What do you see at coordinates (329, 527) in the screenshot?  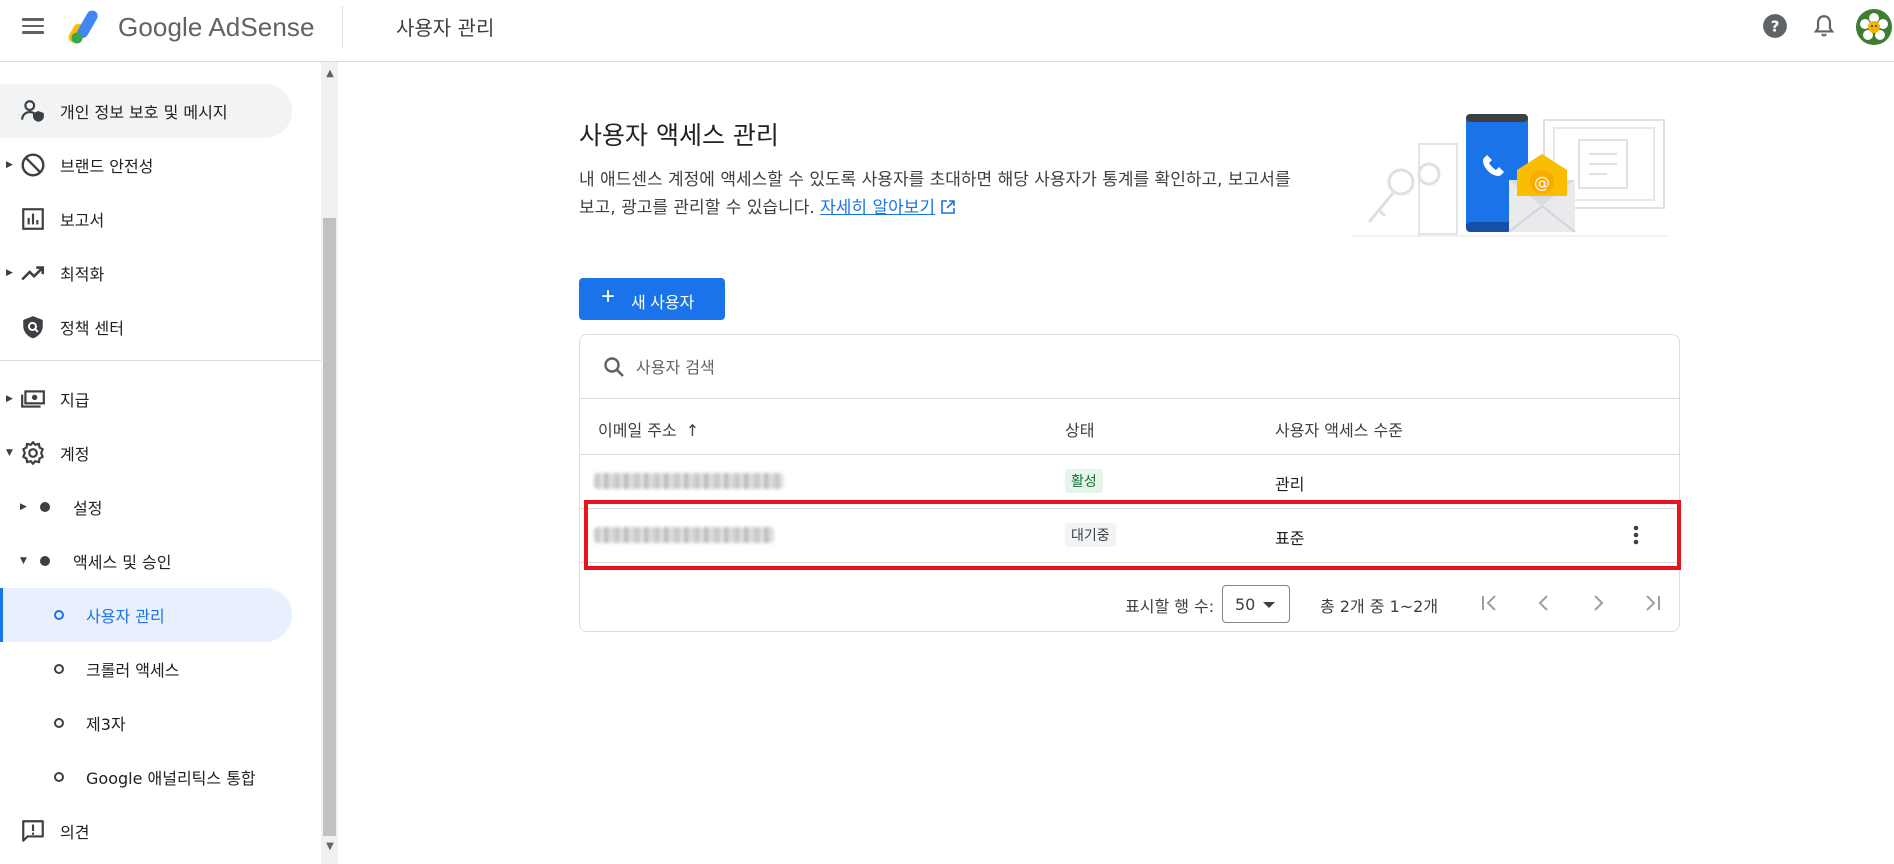 I see `scrollbar-thumb` at bounding box center [329, 527].